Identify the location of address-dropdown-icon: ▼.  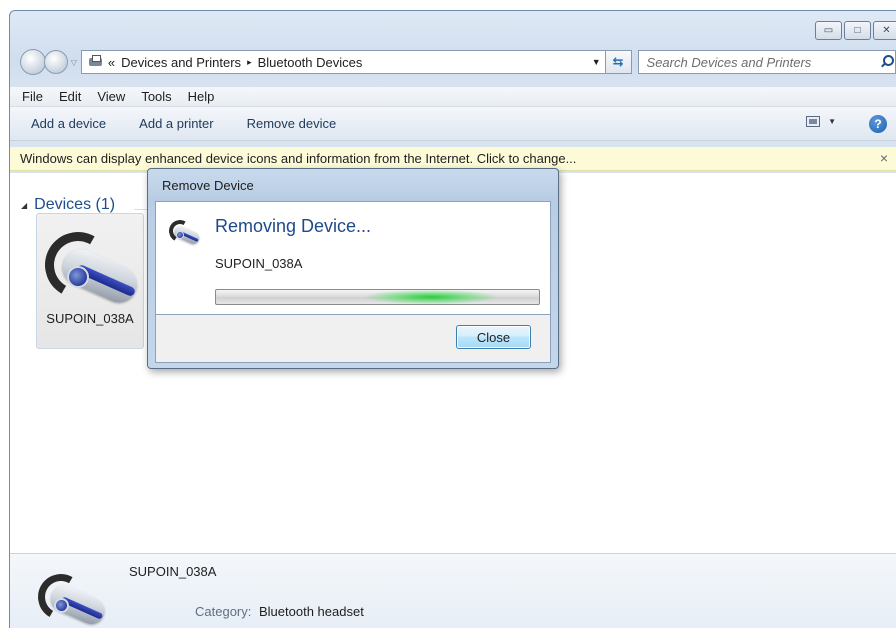
(595, 62).